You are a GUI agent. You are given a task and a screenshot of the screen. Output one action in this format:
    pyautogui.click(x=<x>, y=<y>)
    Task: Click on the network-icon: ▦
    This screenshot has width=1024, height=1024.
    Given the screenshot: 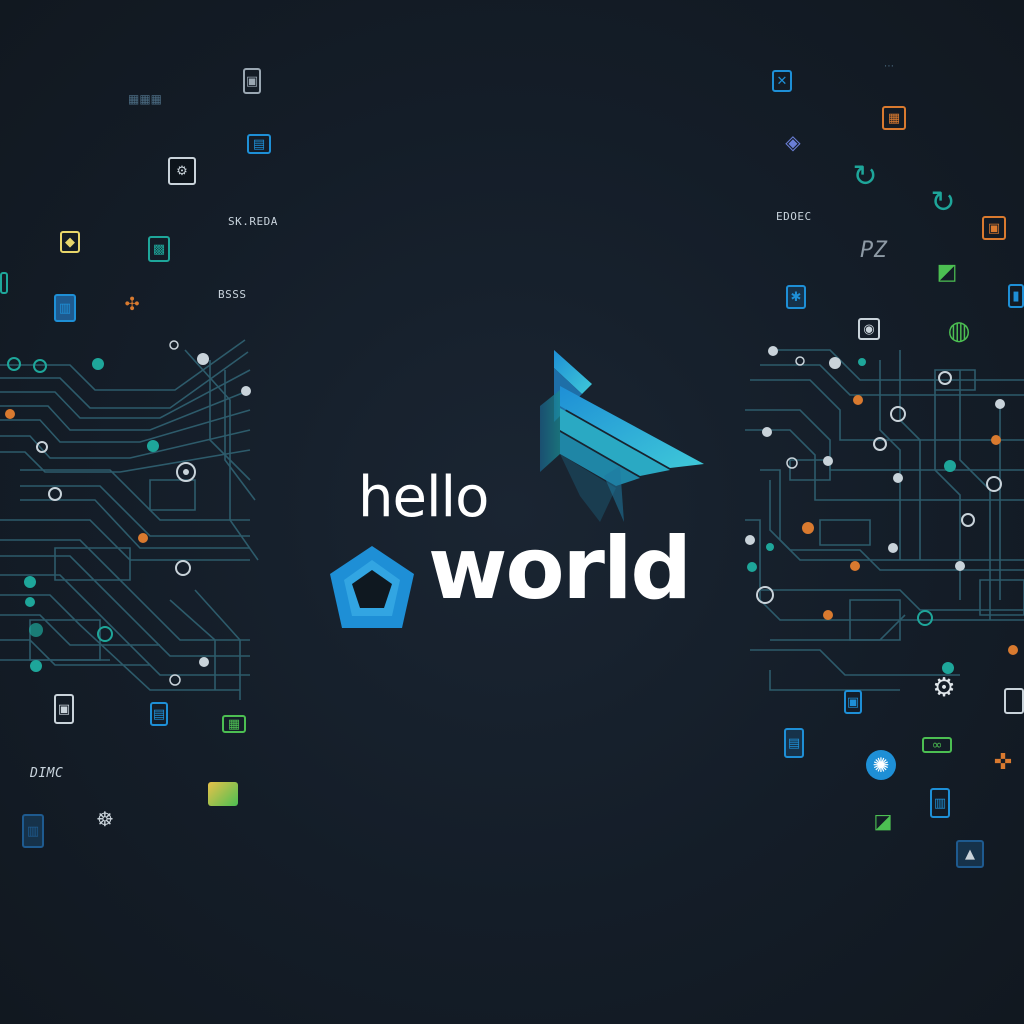 What is the action you would take?
    pyautogui.click(x=234, y=724)
    